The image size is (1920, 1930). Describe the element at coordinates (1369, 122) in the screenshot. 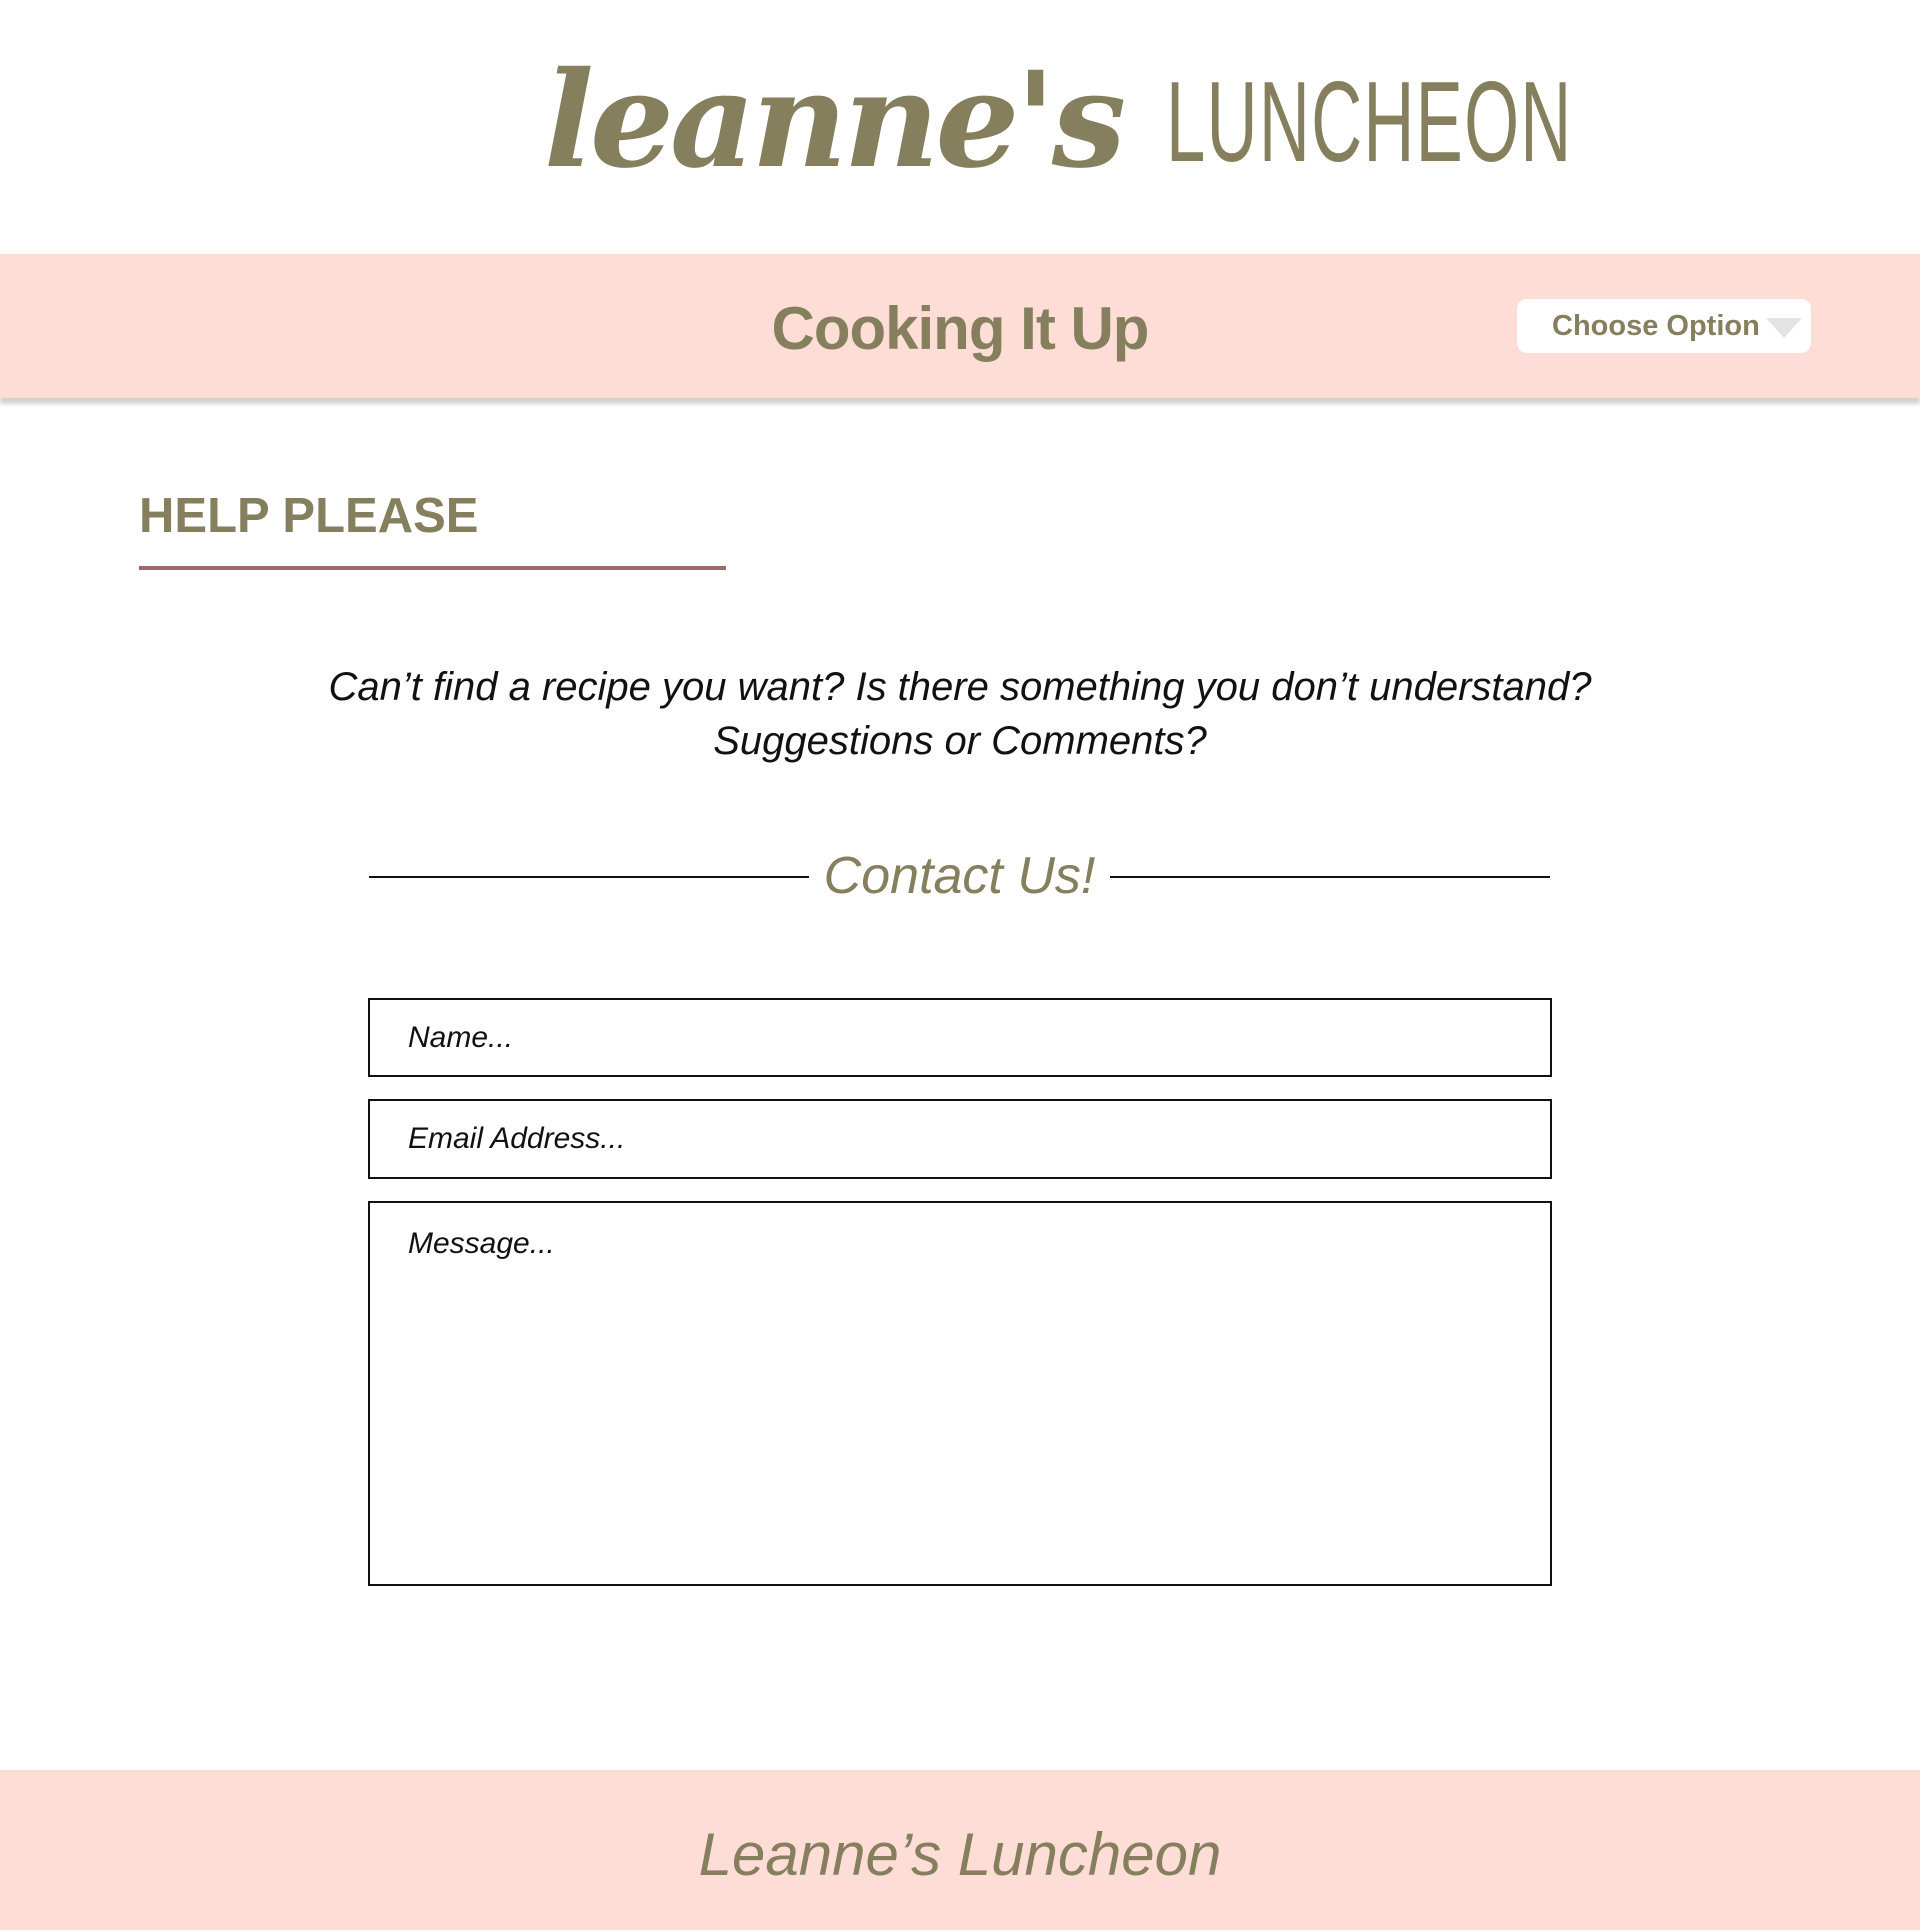

I see `logo-caps-text: LUNCHEON` at that location.